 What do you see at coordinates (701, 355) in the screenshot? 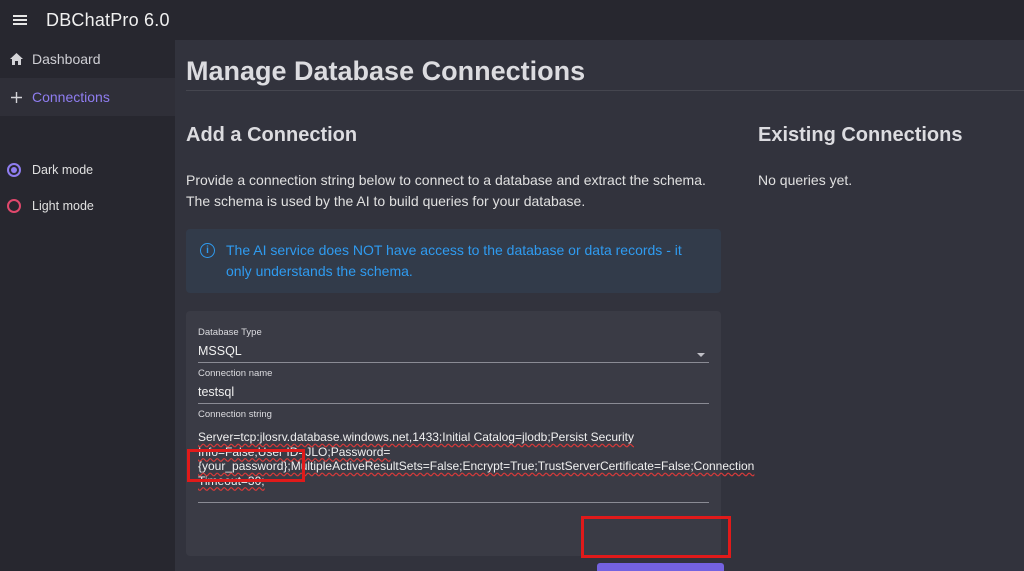
I see `dropdown-arrow-icon` at bounding box center [701, 355].